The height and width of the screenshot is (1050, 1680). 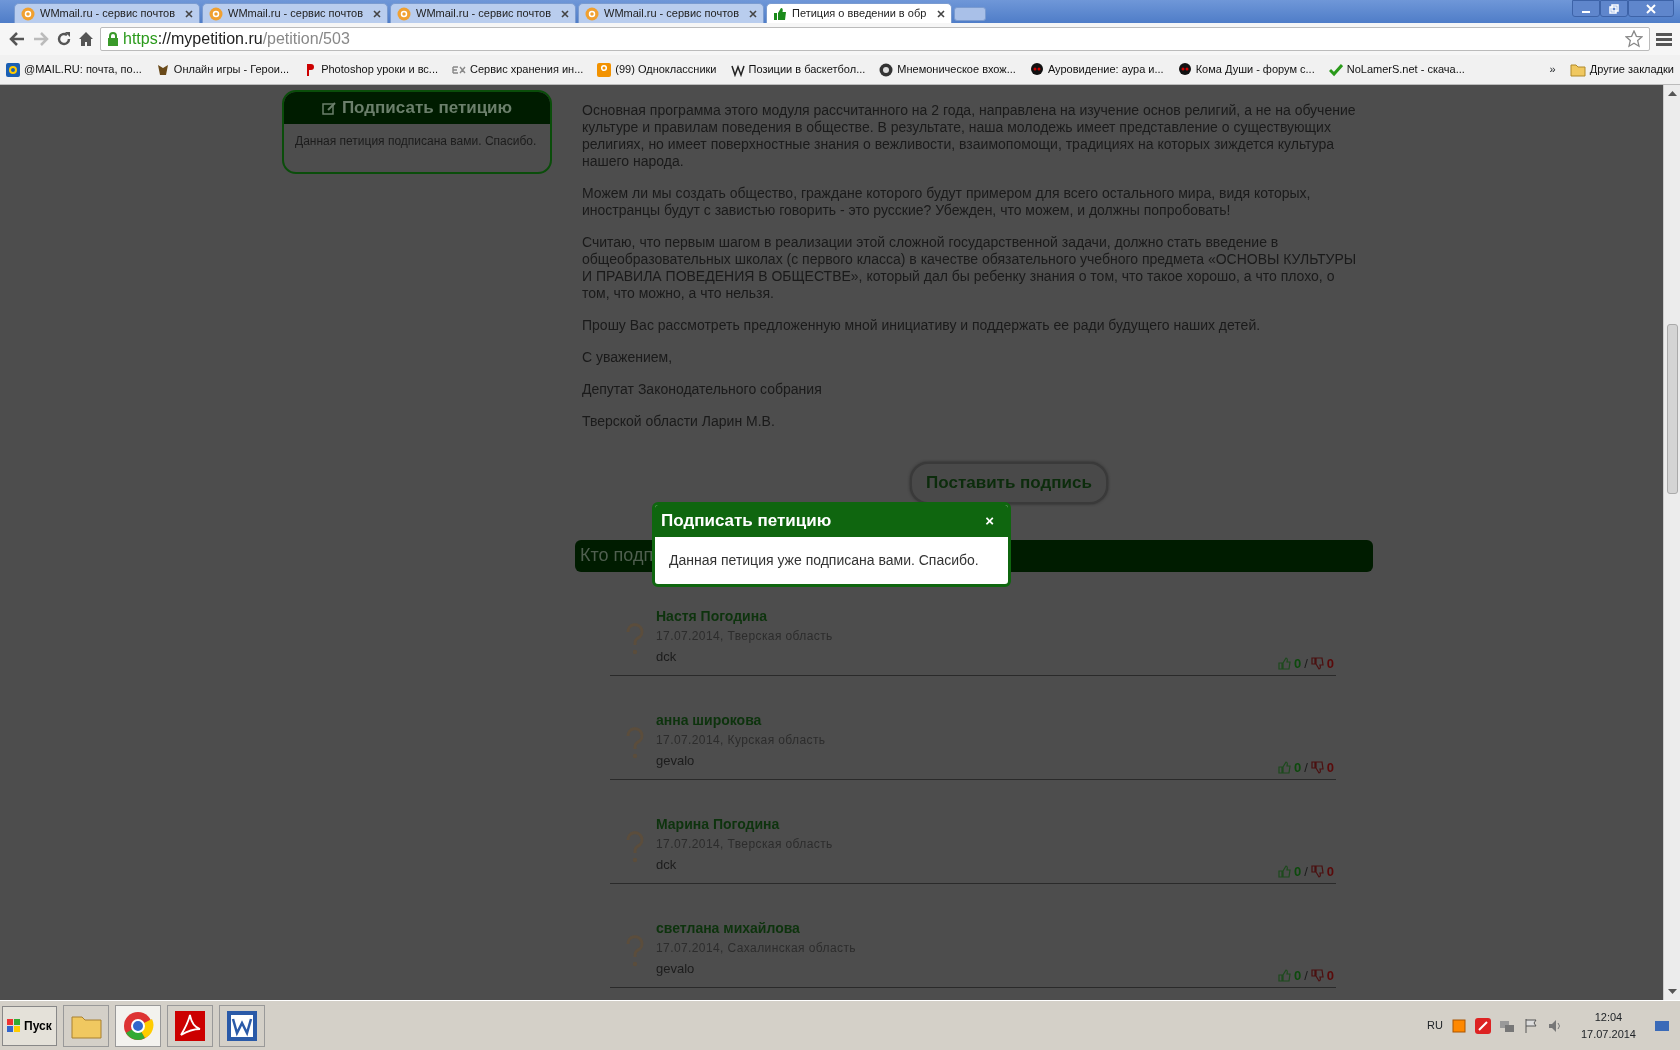 What do you see at coordinates (86, 39) in the screenshot?
I see `home-icon` at bounding box center [86, 39].